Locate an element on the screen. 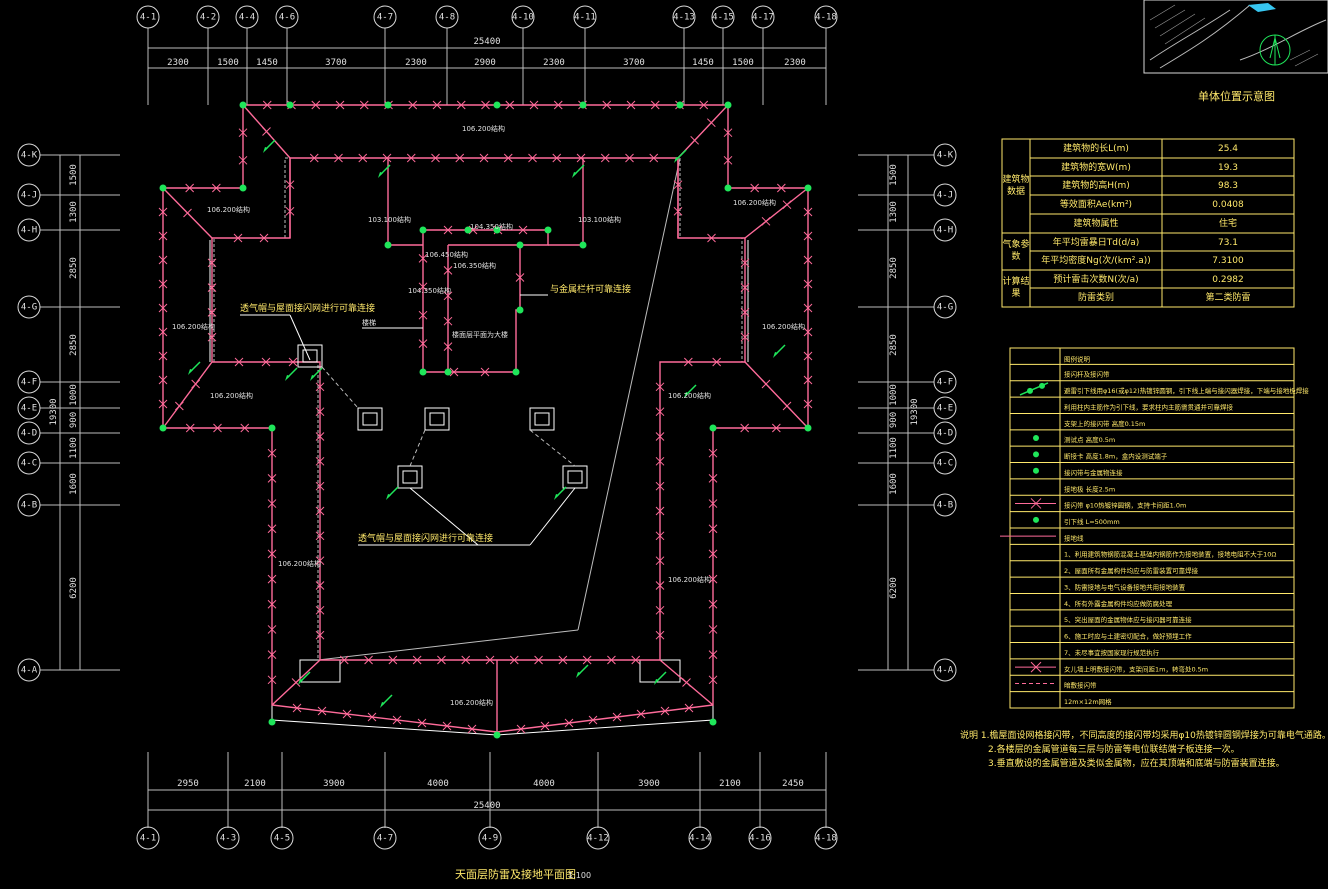 The height and width of the screenshot is (889, 1328). axis-bubble-right: 4-E is located at coordinates (907, 408).